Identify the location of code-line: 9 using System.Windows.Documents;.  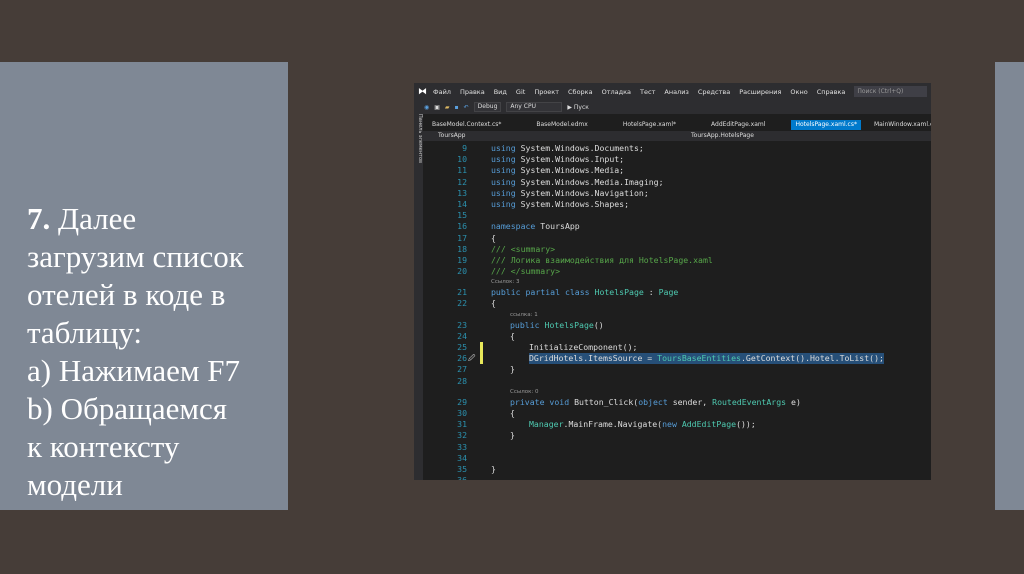
(677, 148).